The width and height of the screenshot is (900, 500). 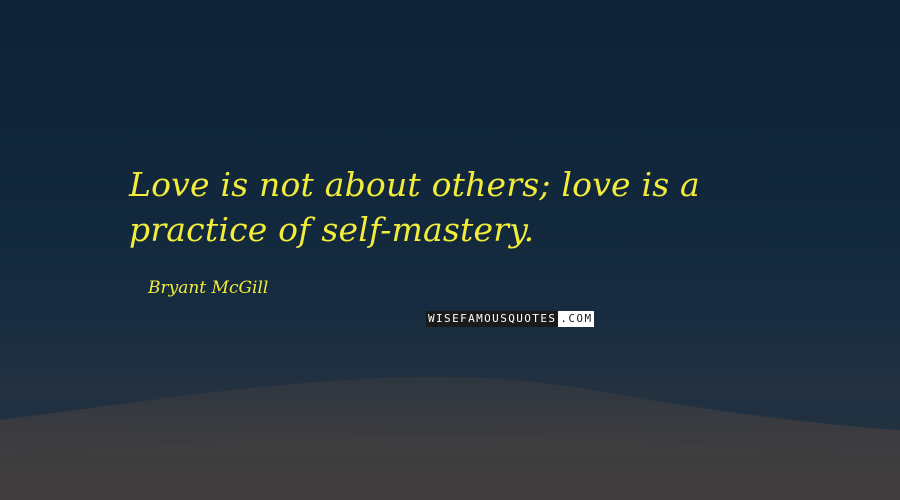 I want to click on watermark-dark-part: WISEFAMOUSQUOTES, so click(x=492, y=319).